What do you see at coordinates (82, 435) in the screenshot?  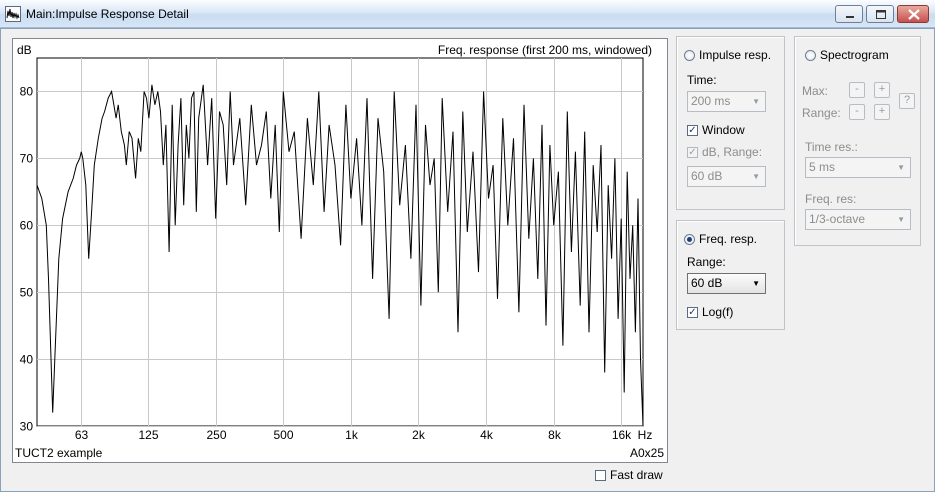 I see `x-tick-label: 63` at bounding box center [82, 435].